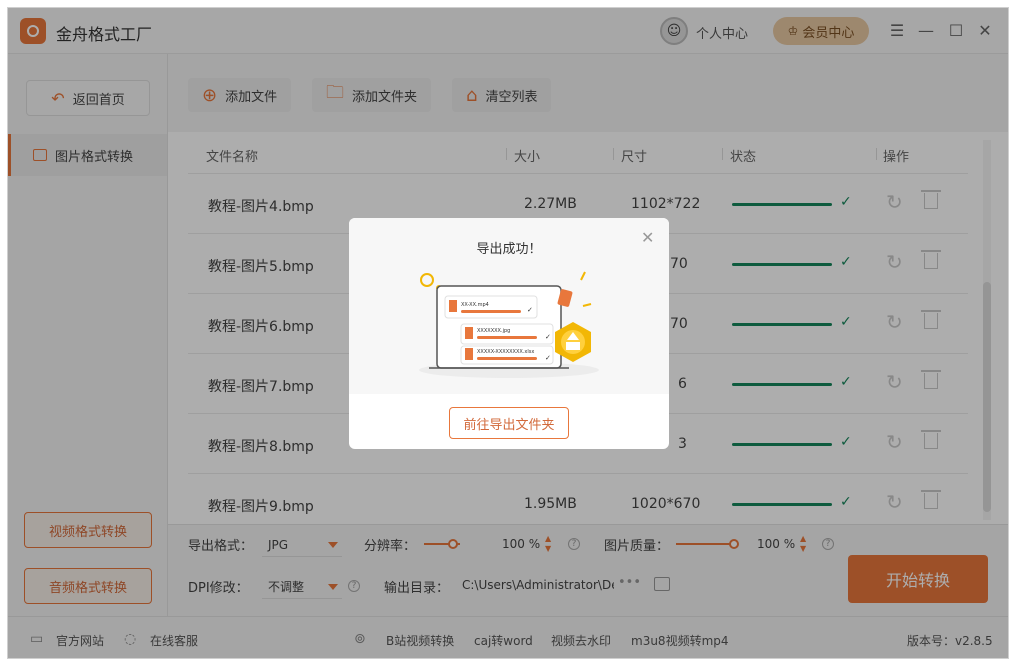  Describe the element at coordinates (493, 331) in the screenshot. I see `illus-file-name: XXXXXXX.jpg` at that location.